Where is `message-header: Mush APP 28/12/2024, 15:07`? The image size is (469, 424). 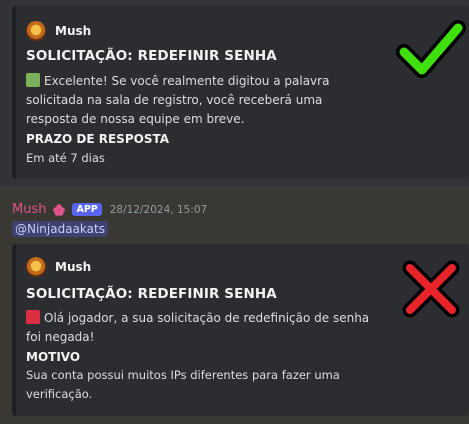
message-header: Mush APP 28/12/2024, 15:07 is located at coordinates (109, 209).